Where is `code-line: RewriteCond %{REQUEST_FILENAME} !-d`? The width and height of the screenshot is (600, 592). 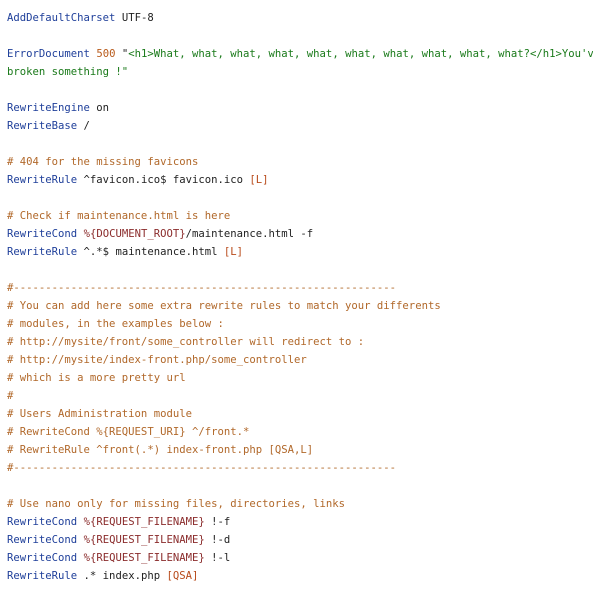 code-line: RewriteCond %{REQUEST_FILENAME} !-d is located at coordinates (300, 540).